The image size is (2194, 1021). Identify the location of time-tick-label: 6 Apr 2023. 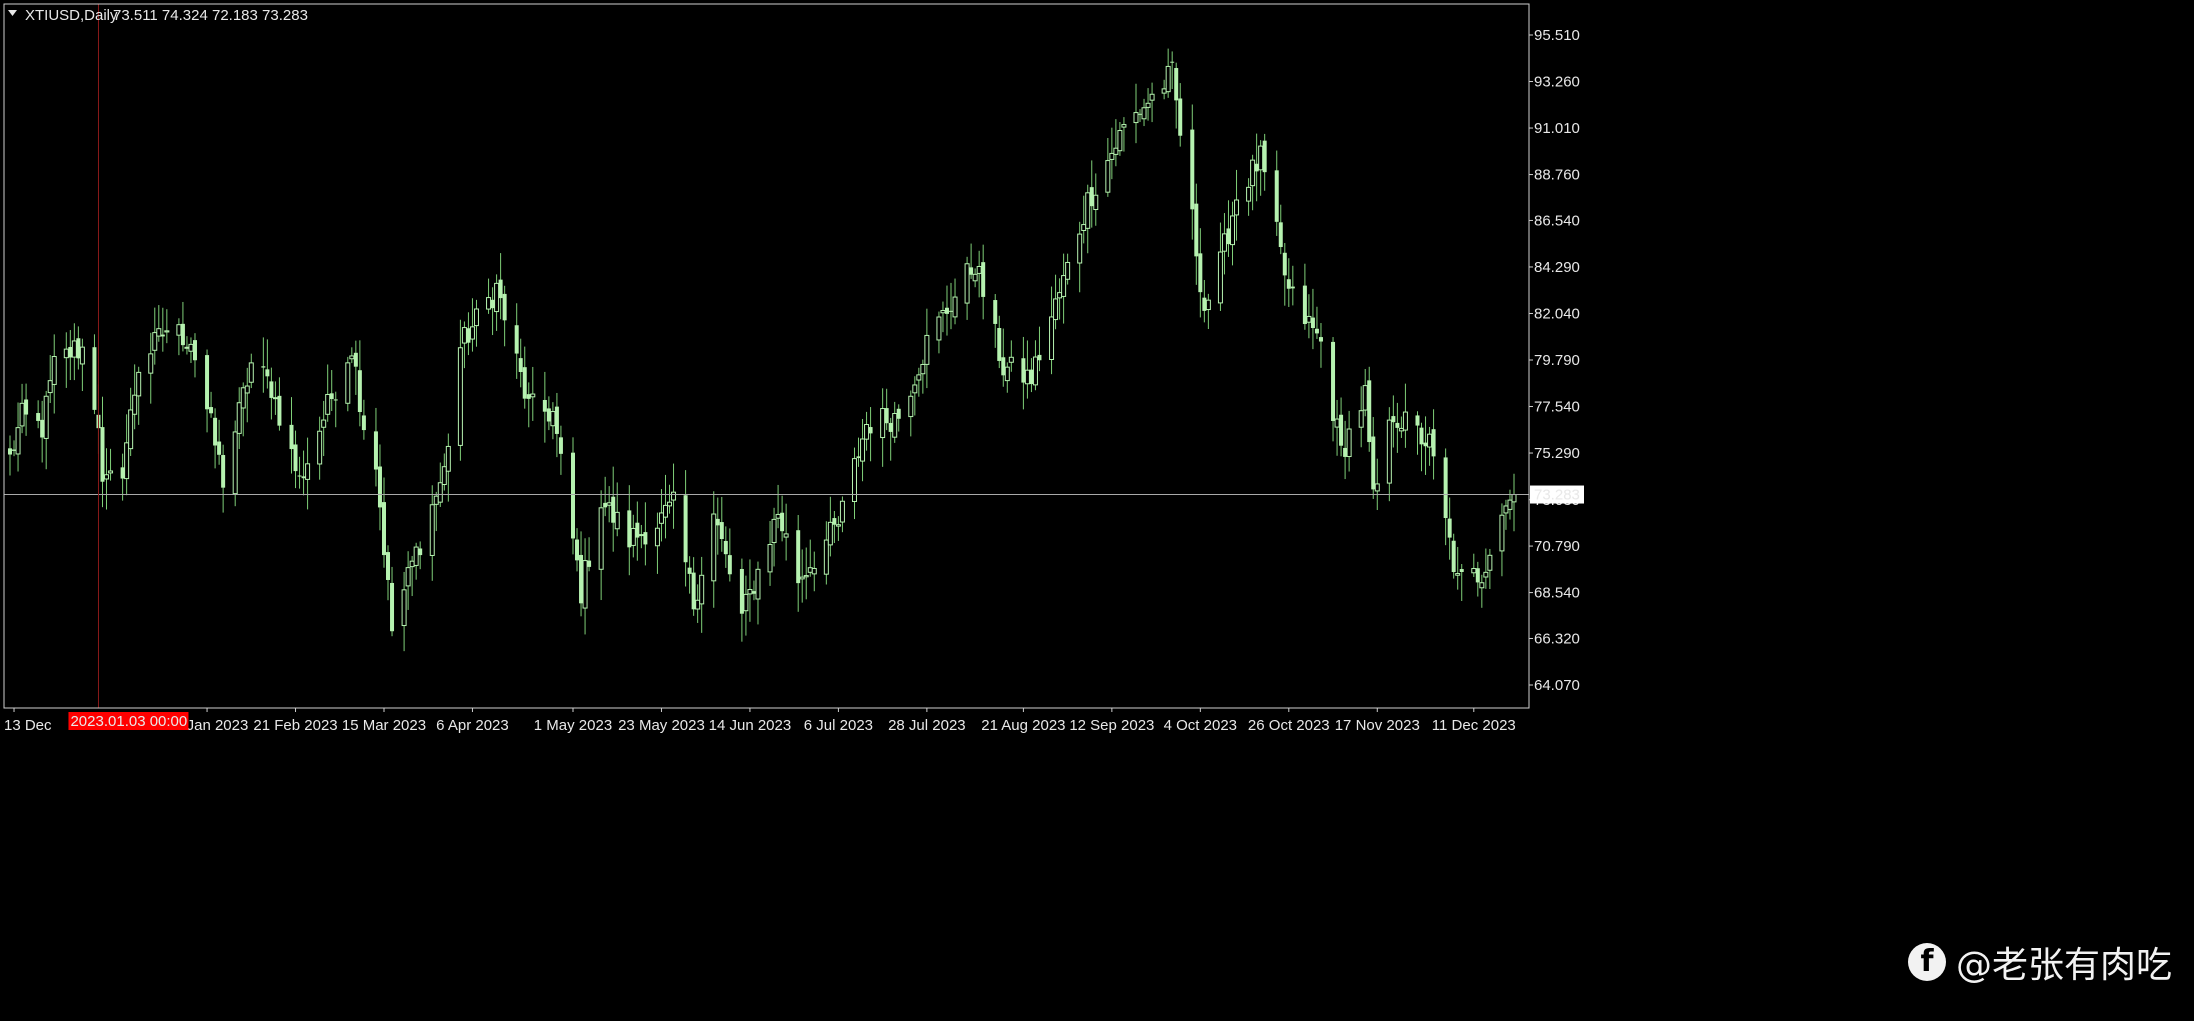
(472, 725).